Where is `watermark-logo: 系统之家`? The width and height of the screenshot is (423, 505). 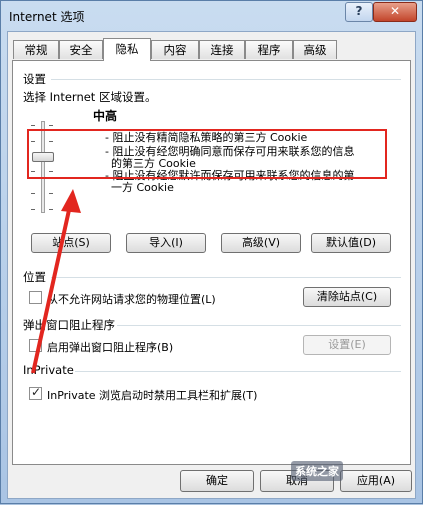 watermark-logo: 系统之家 is located at coordinates (317, 471).